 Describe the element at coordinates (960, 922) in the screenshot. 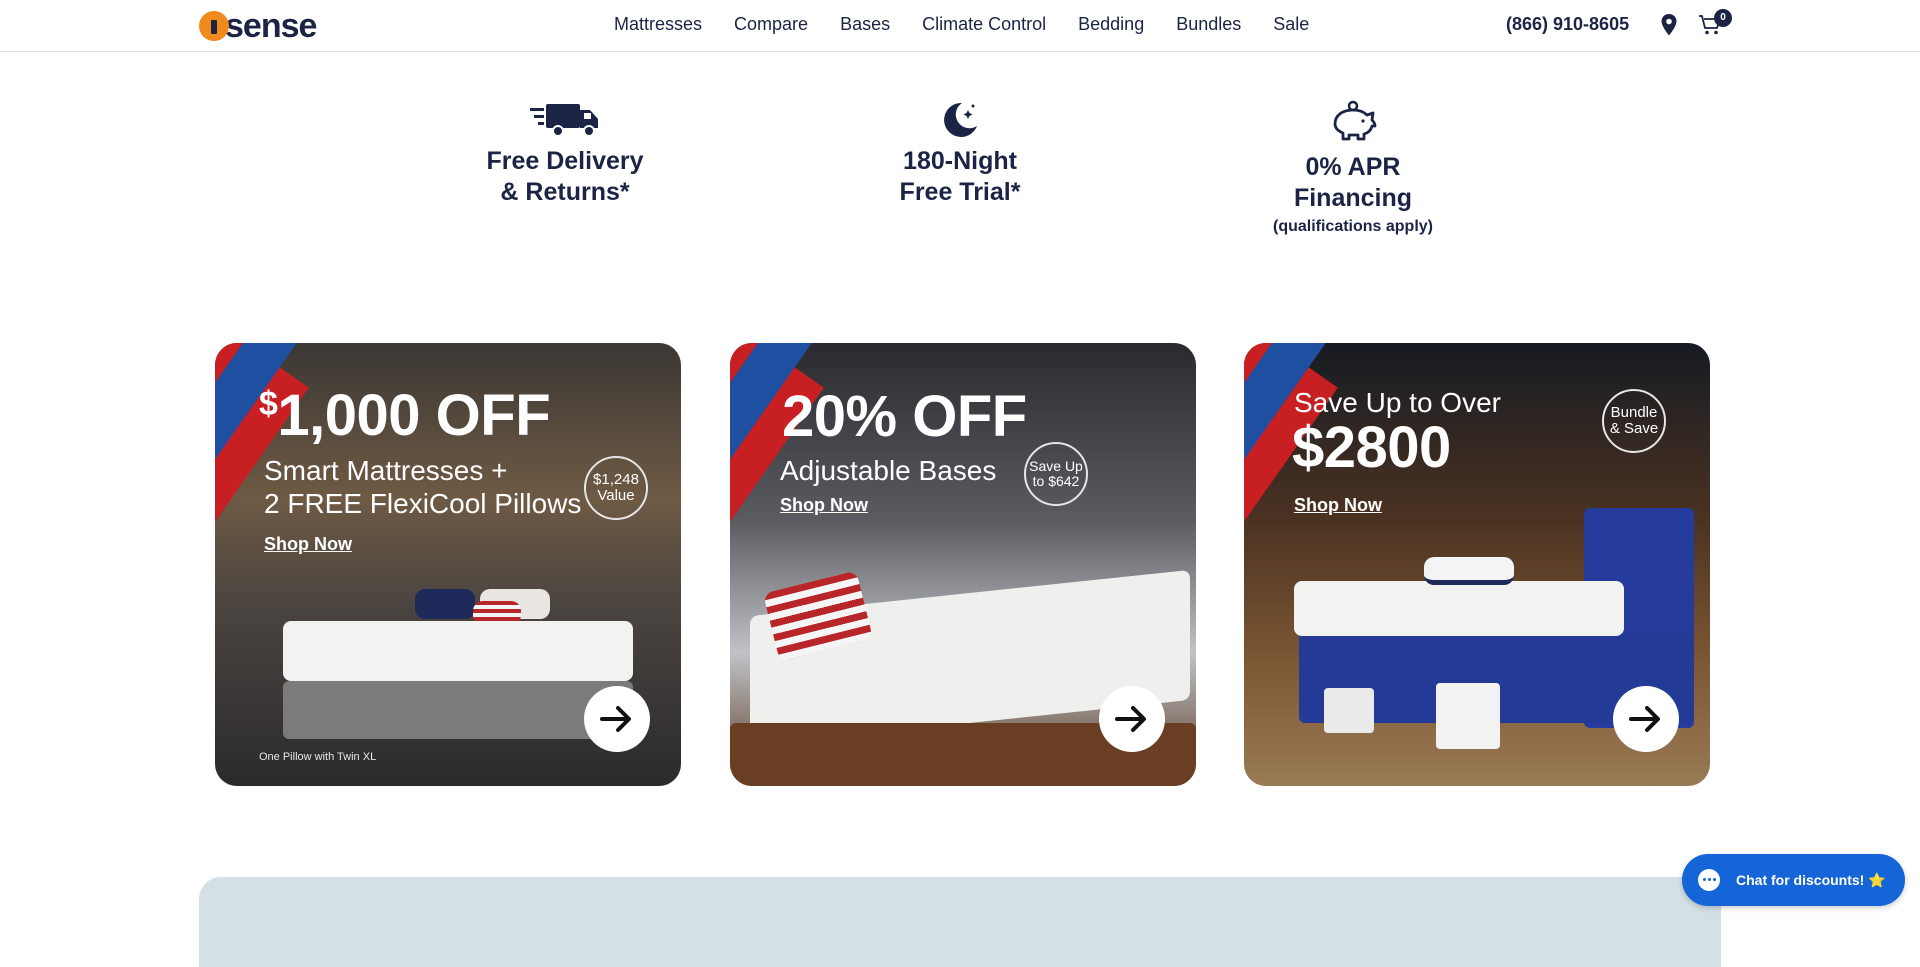

I see `next-section-panel` at that location.